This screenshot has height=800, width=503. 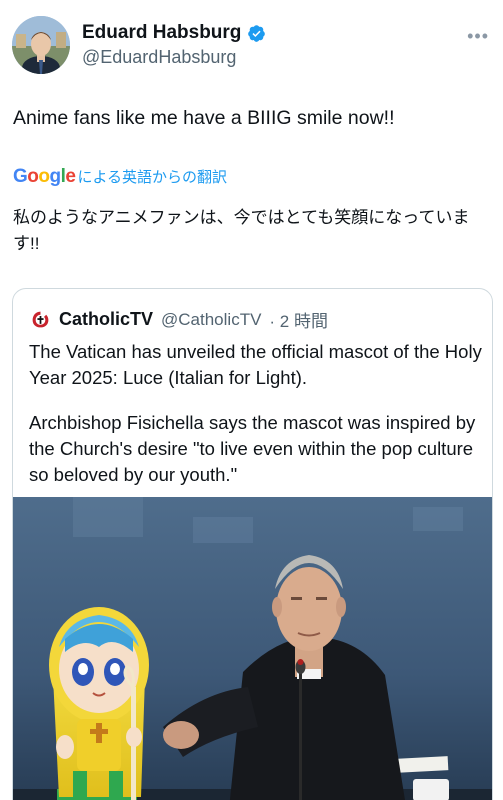 What do you see at coordinates (161, 33) in the screenshot?
I see `author-display-name: Eduard Habsburg` at bounding box center [161, 33].